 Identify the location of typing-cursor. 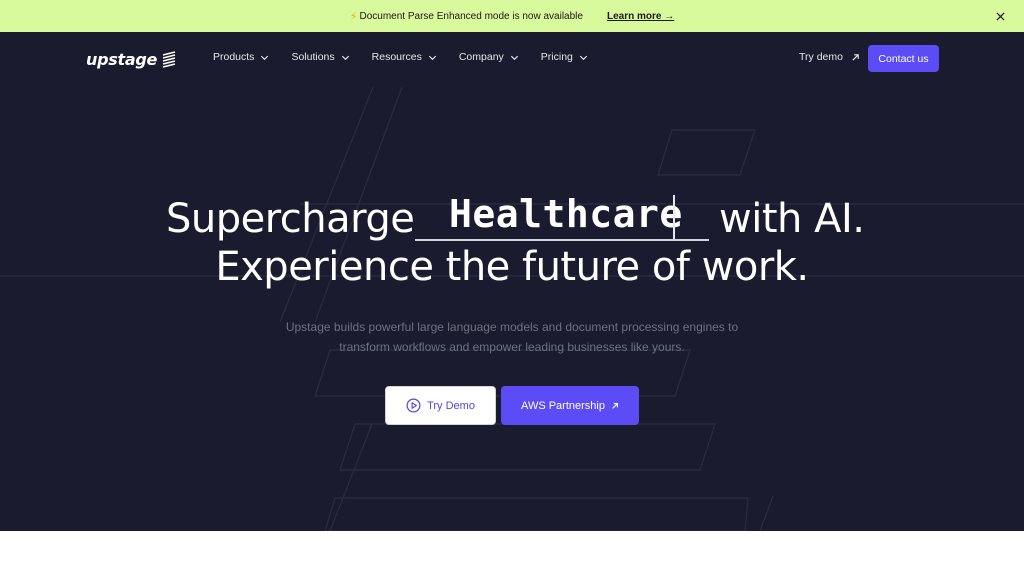
(674, 217).